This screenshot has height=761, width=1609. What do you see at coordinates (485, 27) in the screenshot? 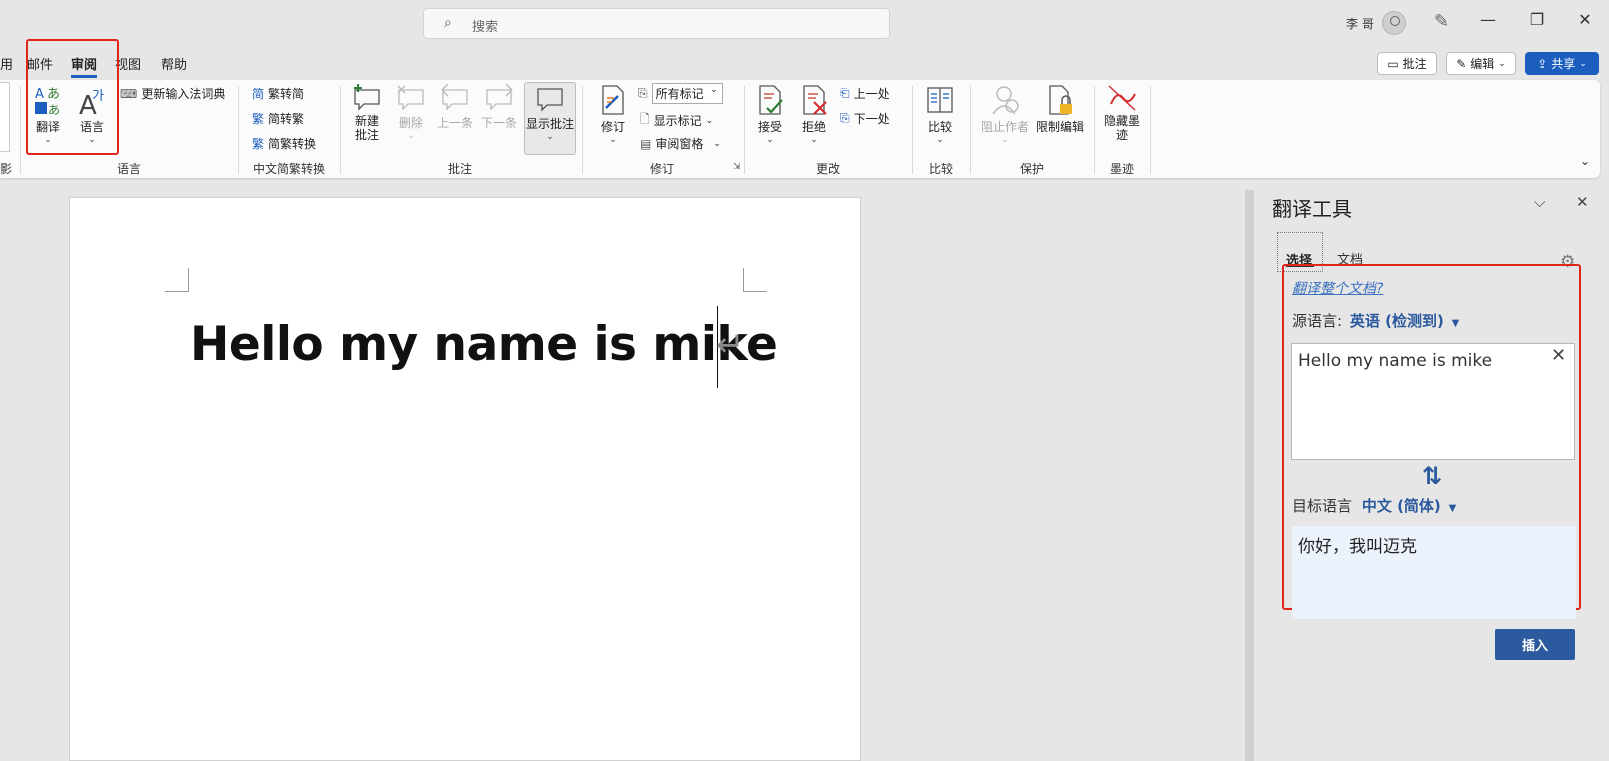
I see `search-placeholder: 搜索` at bounding box center [485, 27].